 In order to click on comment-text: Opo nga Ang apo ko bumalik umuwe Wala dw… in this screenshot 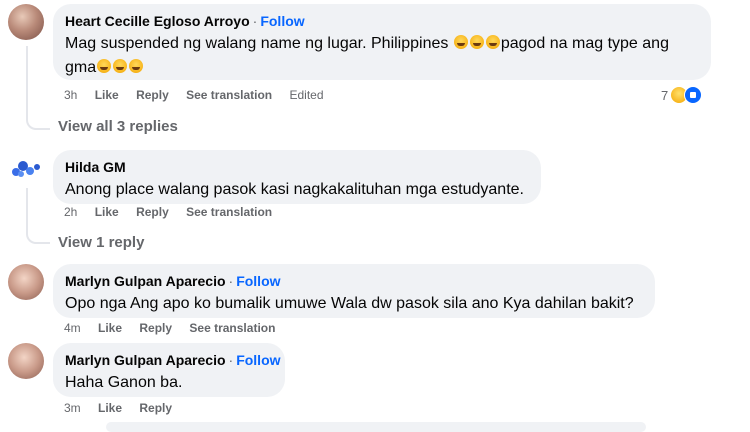, I will do `click(349, 303)`.